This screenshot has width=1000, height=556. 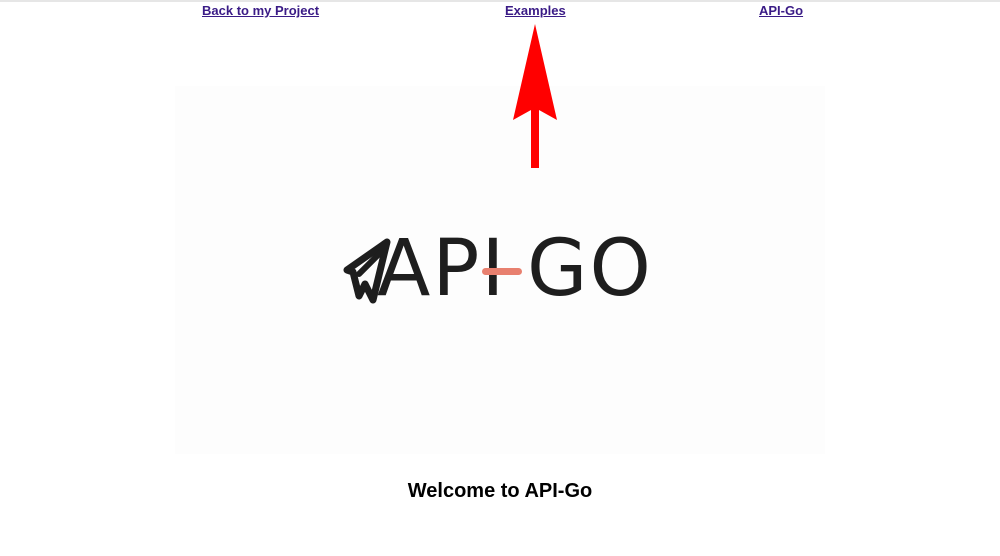 I want to click on back-to-project-link: Back to my Project, so click(x=260, y=10).